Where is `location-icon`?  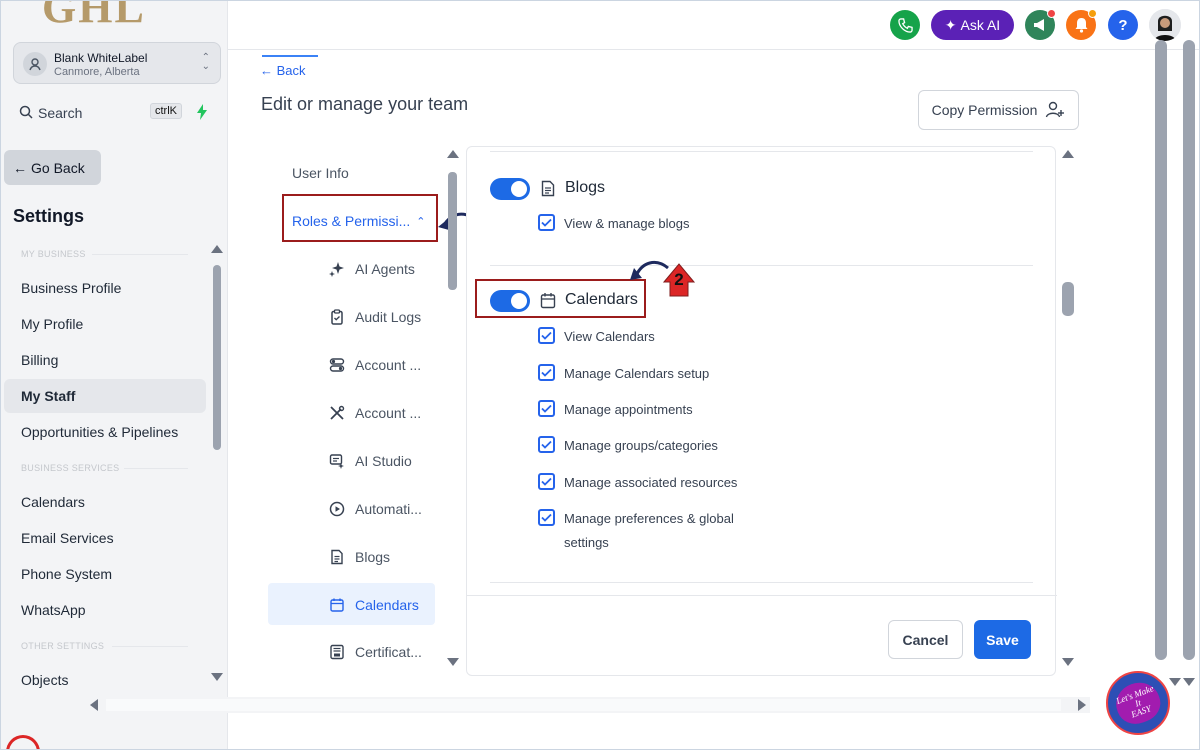
location-icon is located at coordinates (35, 64).